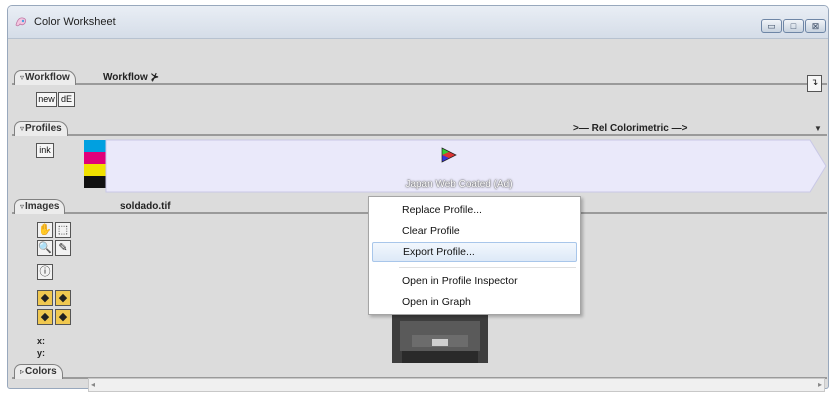 The height and width of the screenshot is (397, 837). Describe the element at coordinates (45, 248) in the screenshot. I see `zoom-icon: 🔍` at that location.